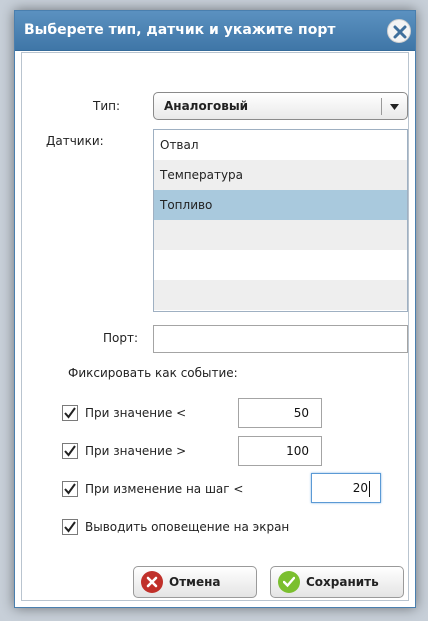 The height and width of the screenshot is (621, 428). I want to click on rule-step-input: 20, so click(346, 488).